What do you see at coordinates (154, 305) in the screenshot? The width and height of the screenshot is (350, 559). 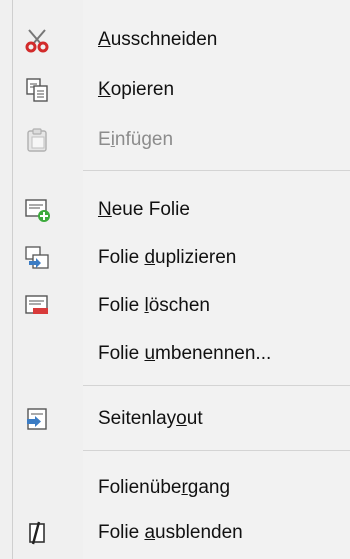 I see `menu-item-label: Folie löschen` at bounding box center [154, 305].